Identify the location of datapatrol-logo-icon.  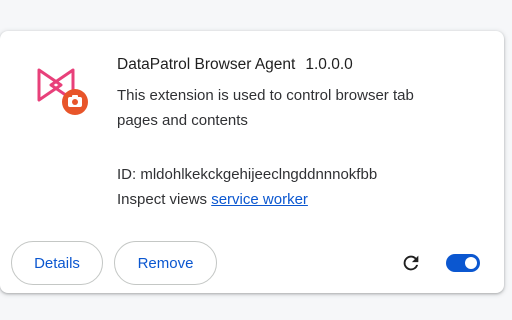
(62, 91).